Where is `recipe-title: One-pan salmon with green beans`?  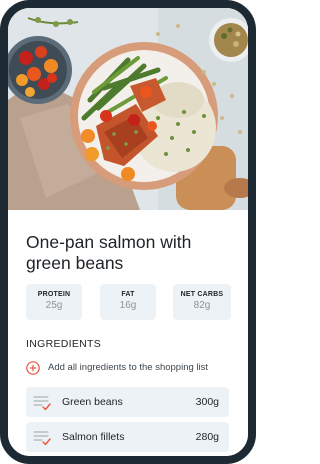
recipe-title: One-pan salmon with green beans is located at coordinates (109, 252).